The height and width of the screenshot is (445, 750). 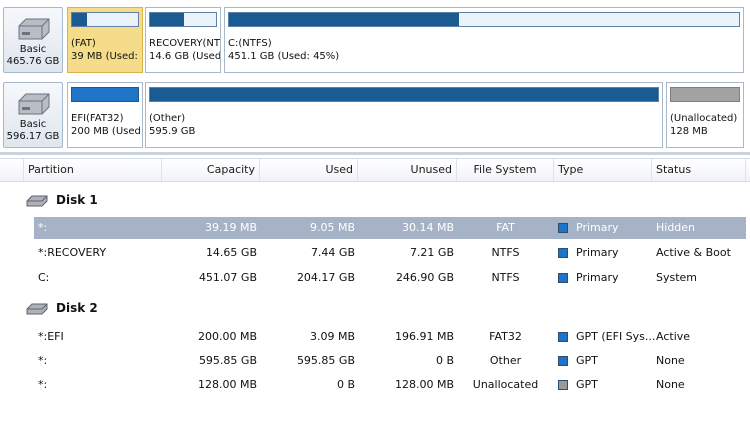 What do you see at coordinates (284, 56) in the screenshot?
I see `partition-info: 451.1 GB (Used: 45%)` at bounding box center [284, 56].